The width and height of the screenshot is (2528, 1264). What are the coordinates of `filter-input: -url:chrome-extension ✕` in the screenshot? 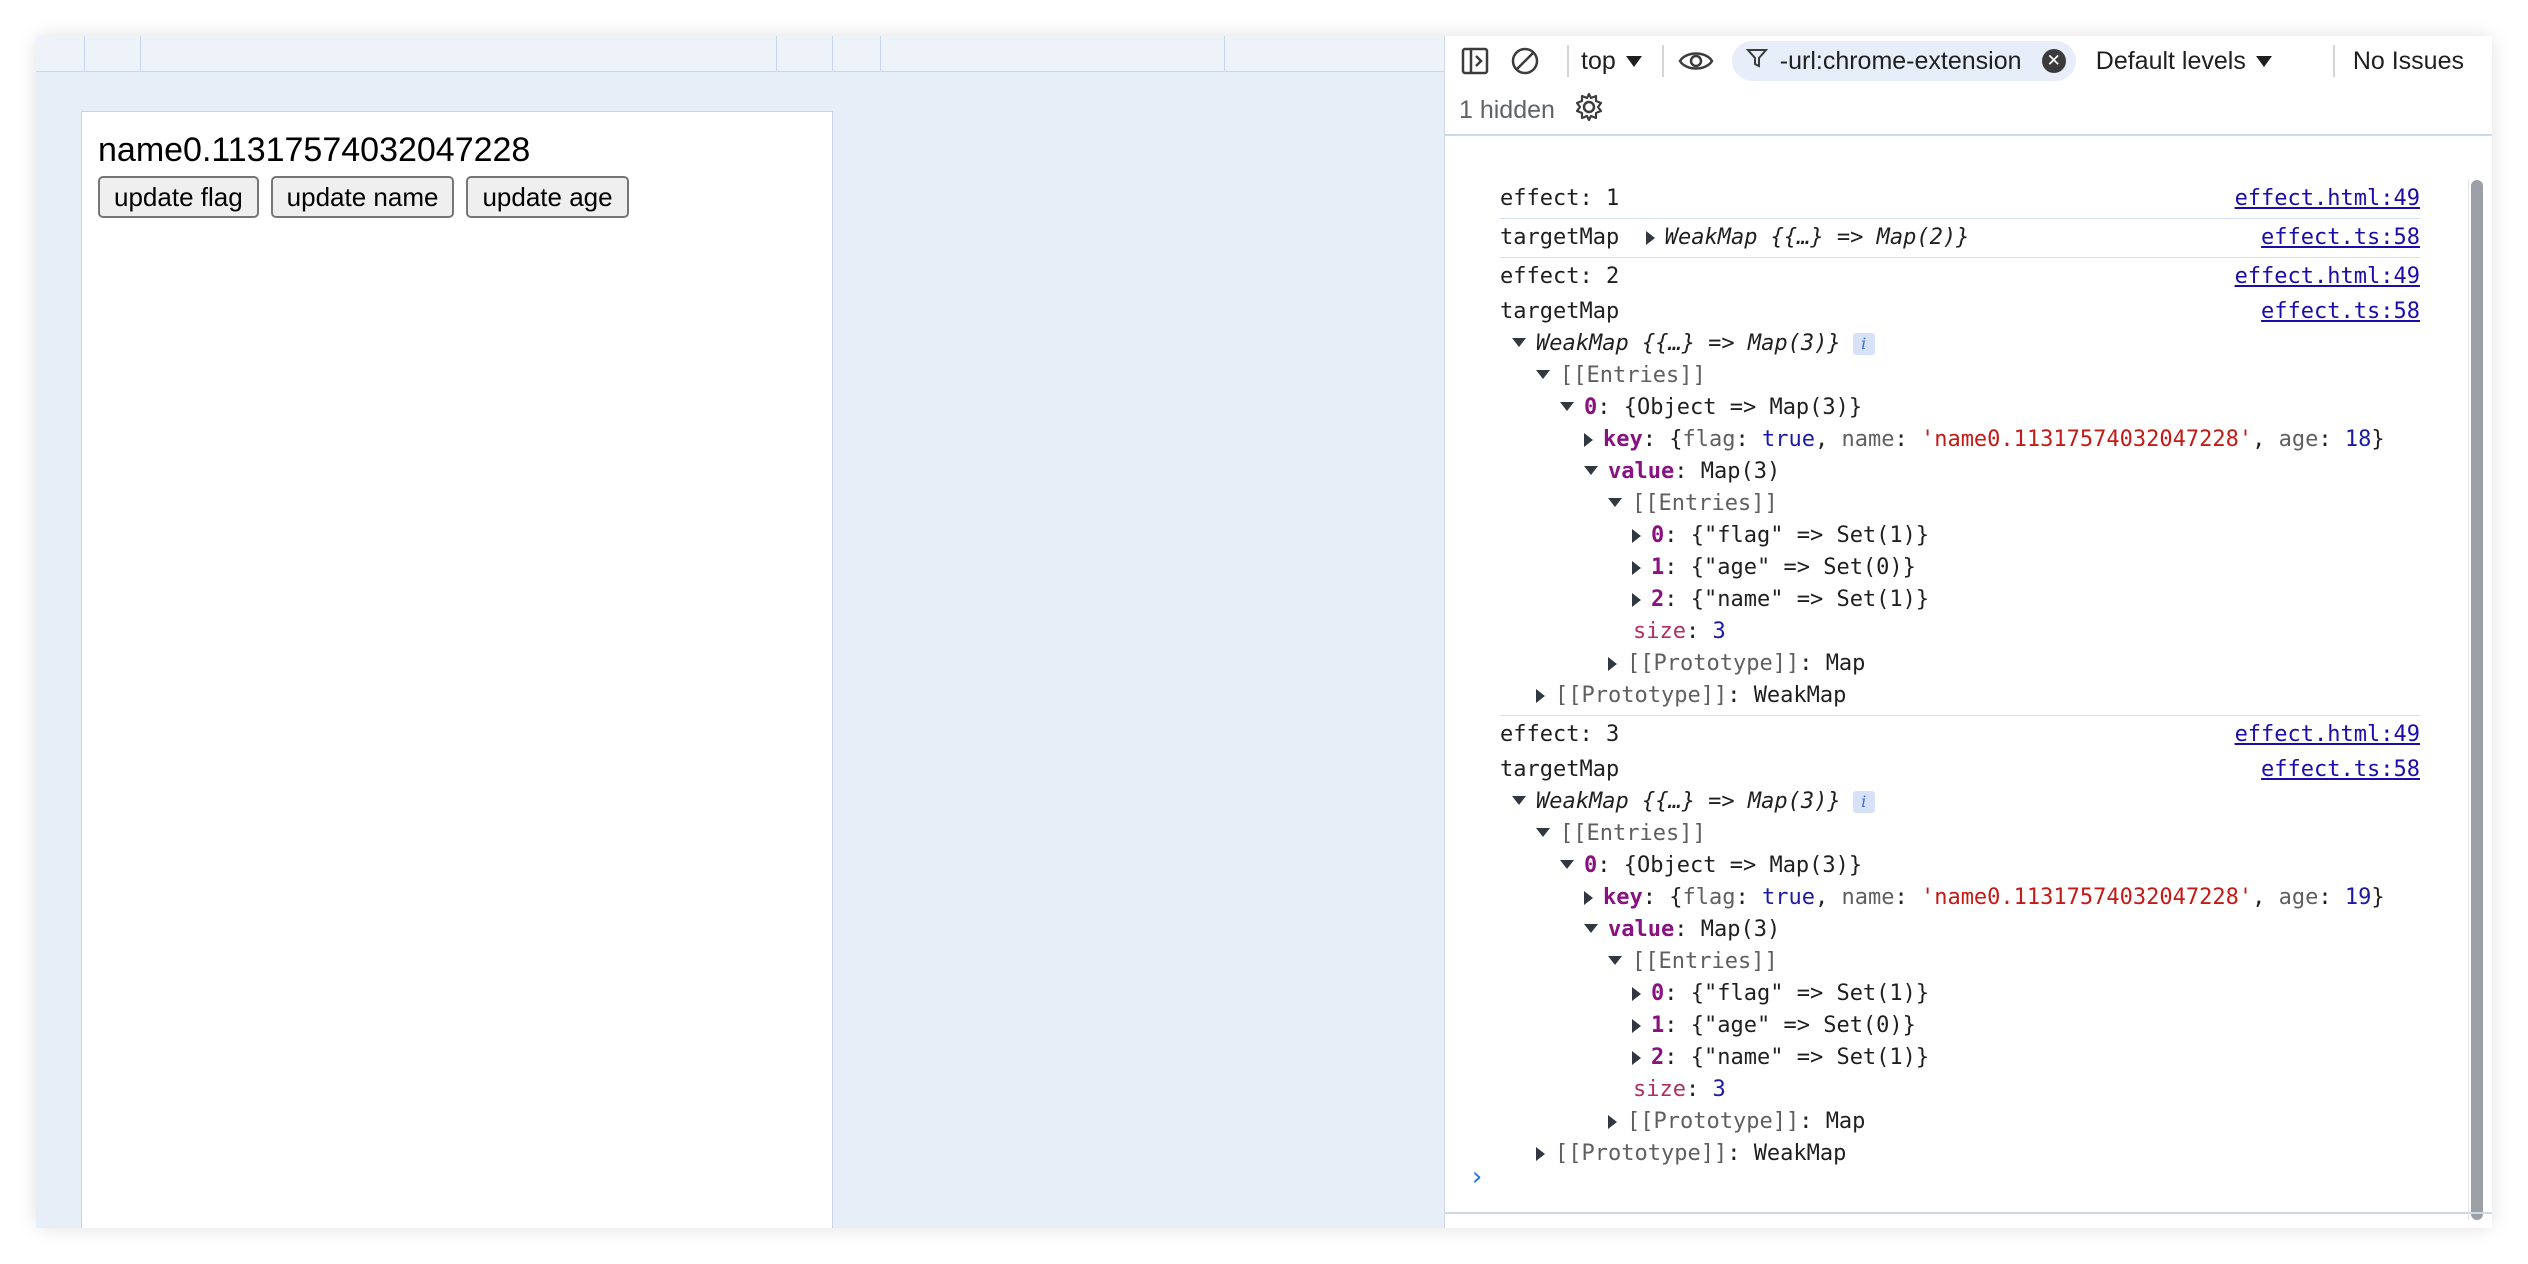 It's located at (1903, 61).